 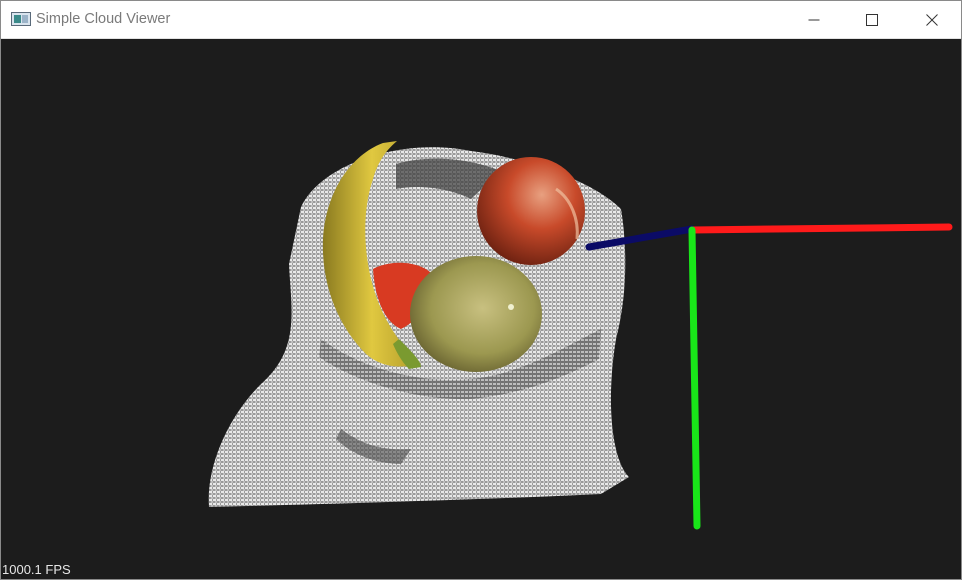 I want to click on close-button, so click(x=932, y=19).